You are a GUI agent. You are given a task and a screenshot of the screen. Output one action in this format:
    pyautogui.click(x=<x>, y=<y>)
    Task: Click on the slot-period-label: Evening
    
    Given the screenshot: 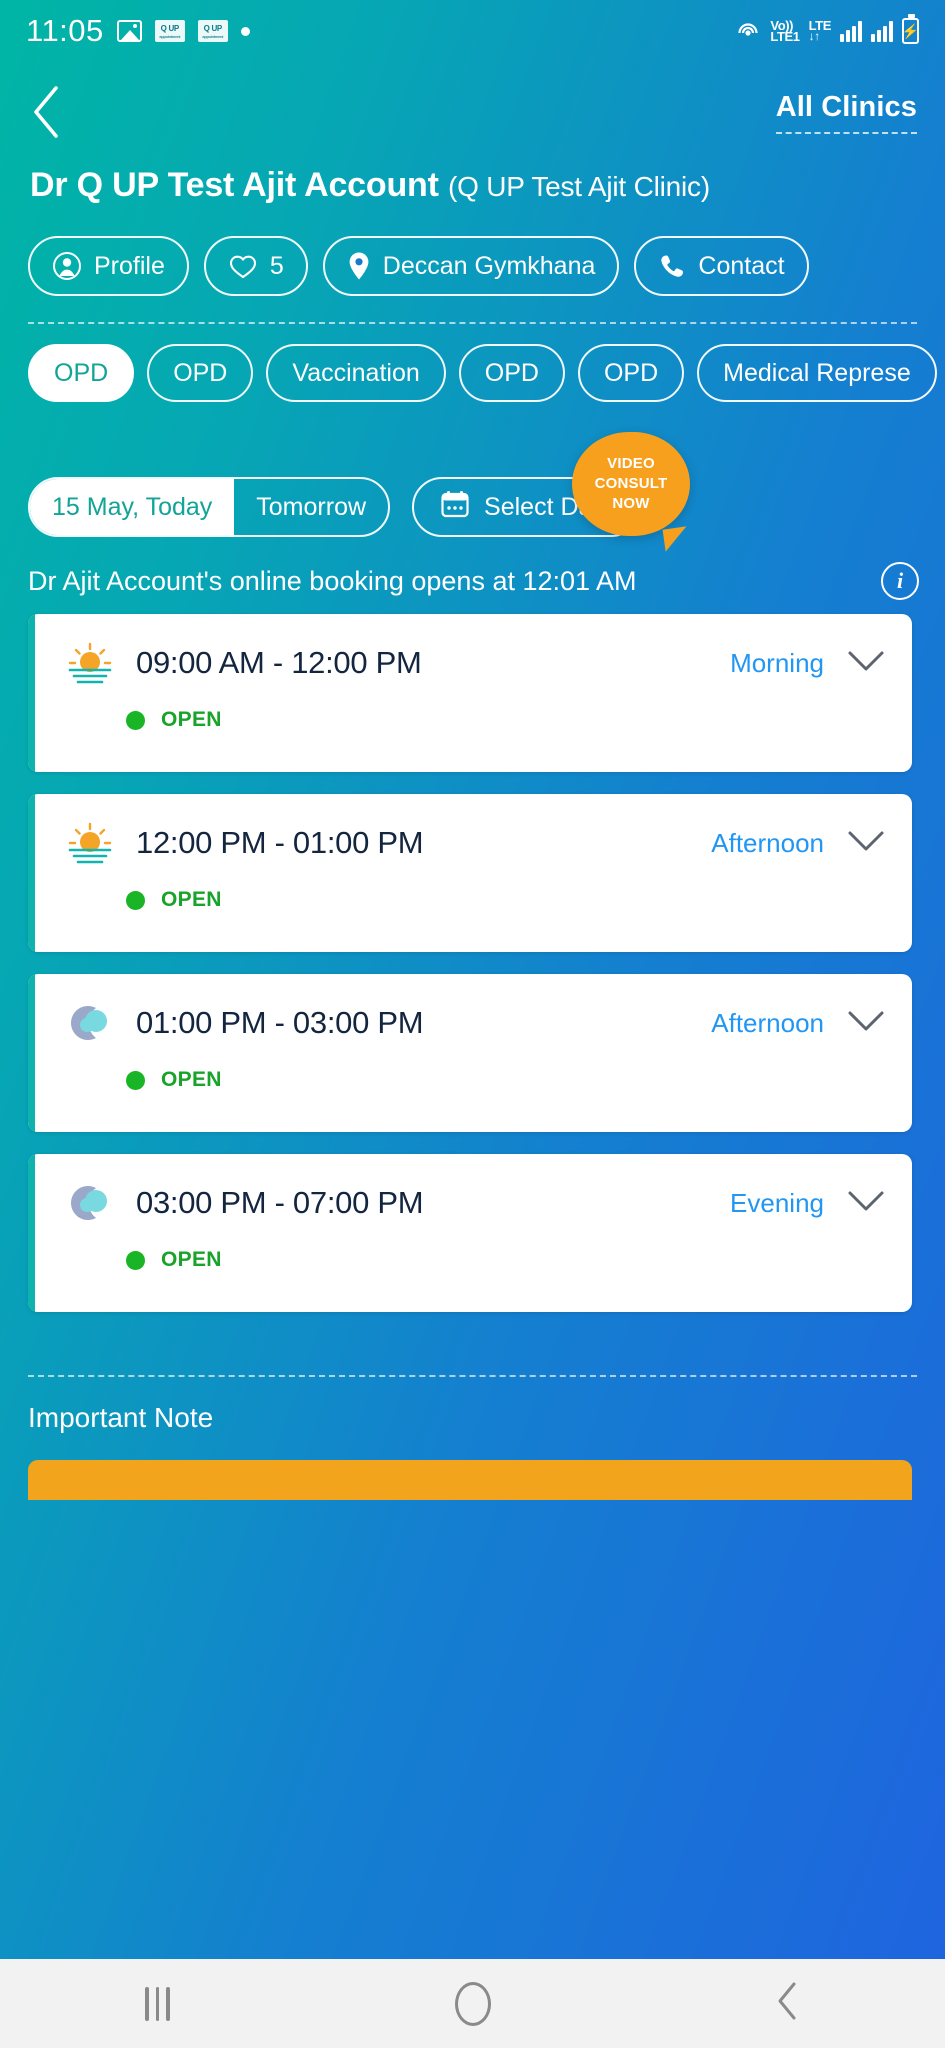 What is the action you would take?
    pyautogui.click(x=777, y=1202)
    